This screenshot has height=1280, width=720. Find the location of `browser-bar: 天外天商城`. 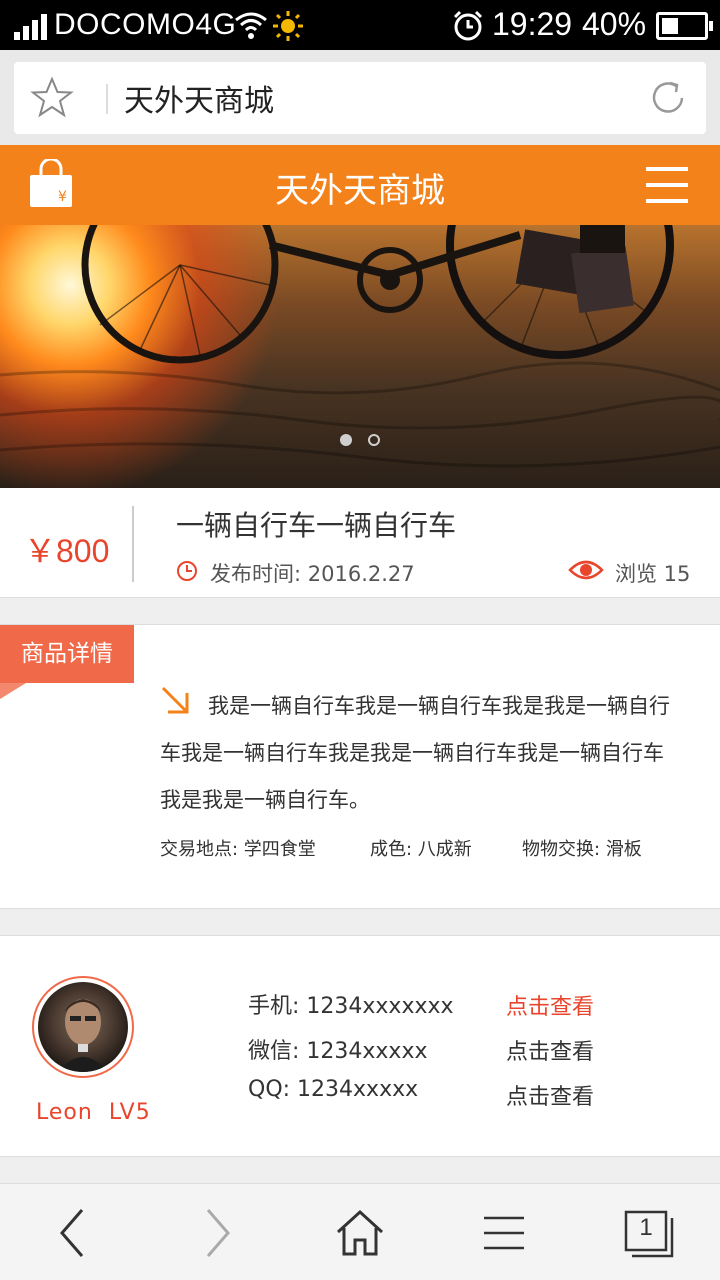

browser-bar: 天外天商城 is located at coordinates (360, 97).